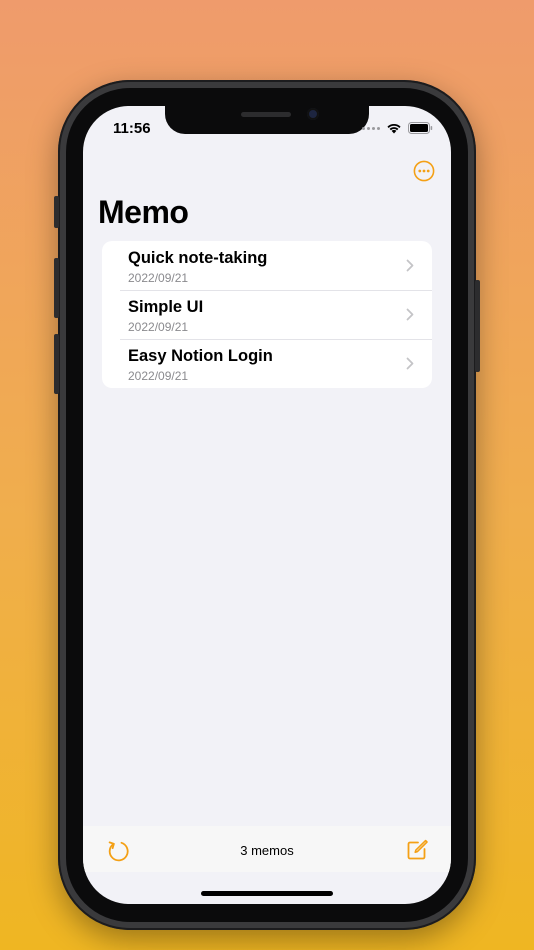  I want to click on notch, so click(267, 120).